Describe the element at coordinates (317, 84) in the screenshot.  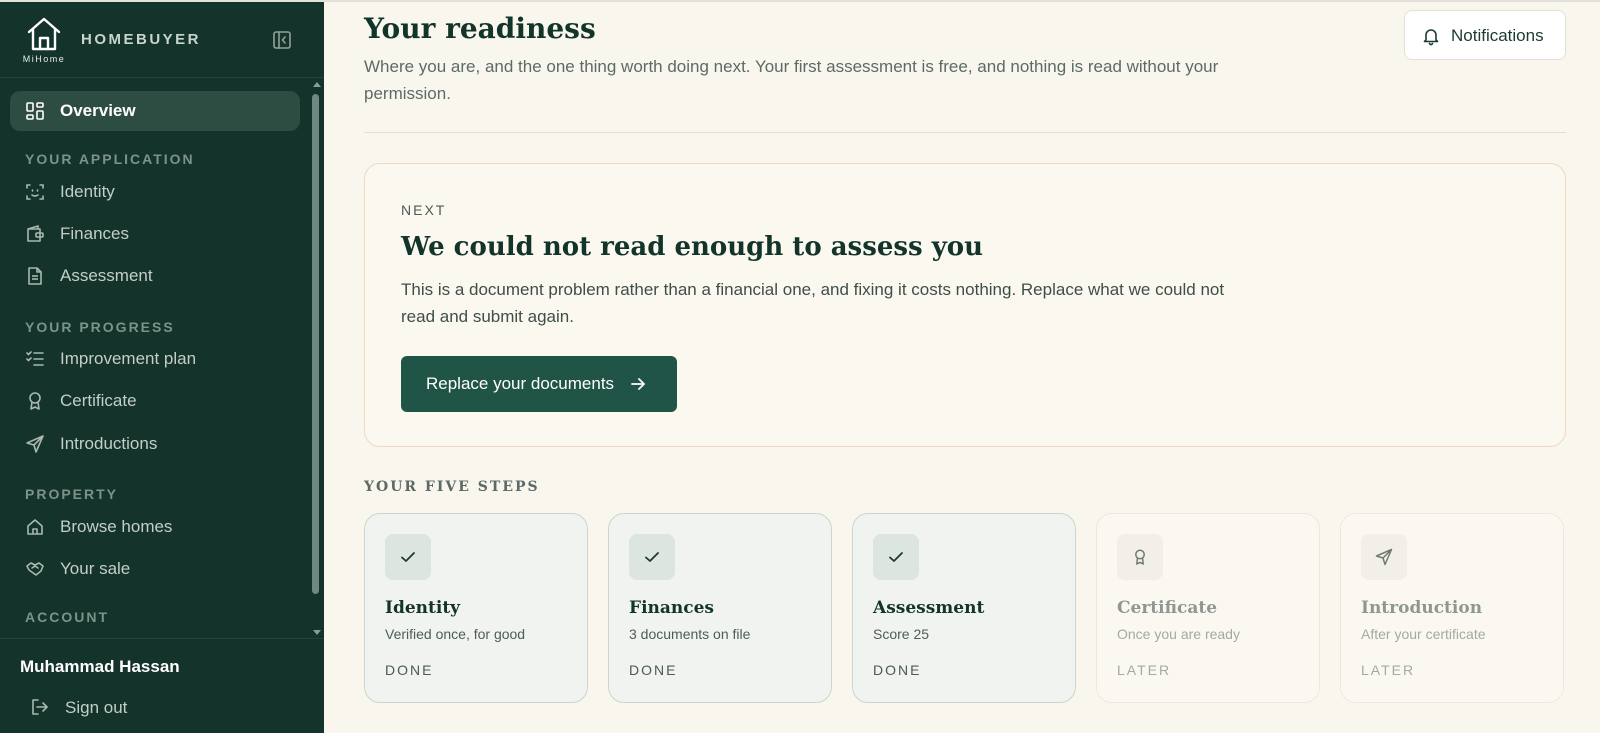
I see `scroll-up-arrow-icon` at that location.